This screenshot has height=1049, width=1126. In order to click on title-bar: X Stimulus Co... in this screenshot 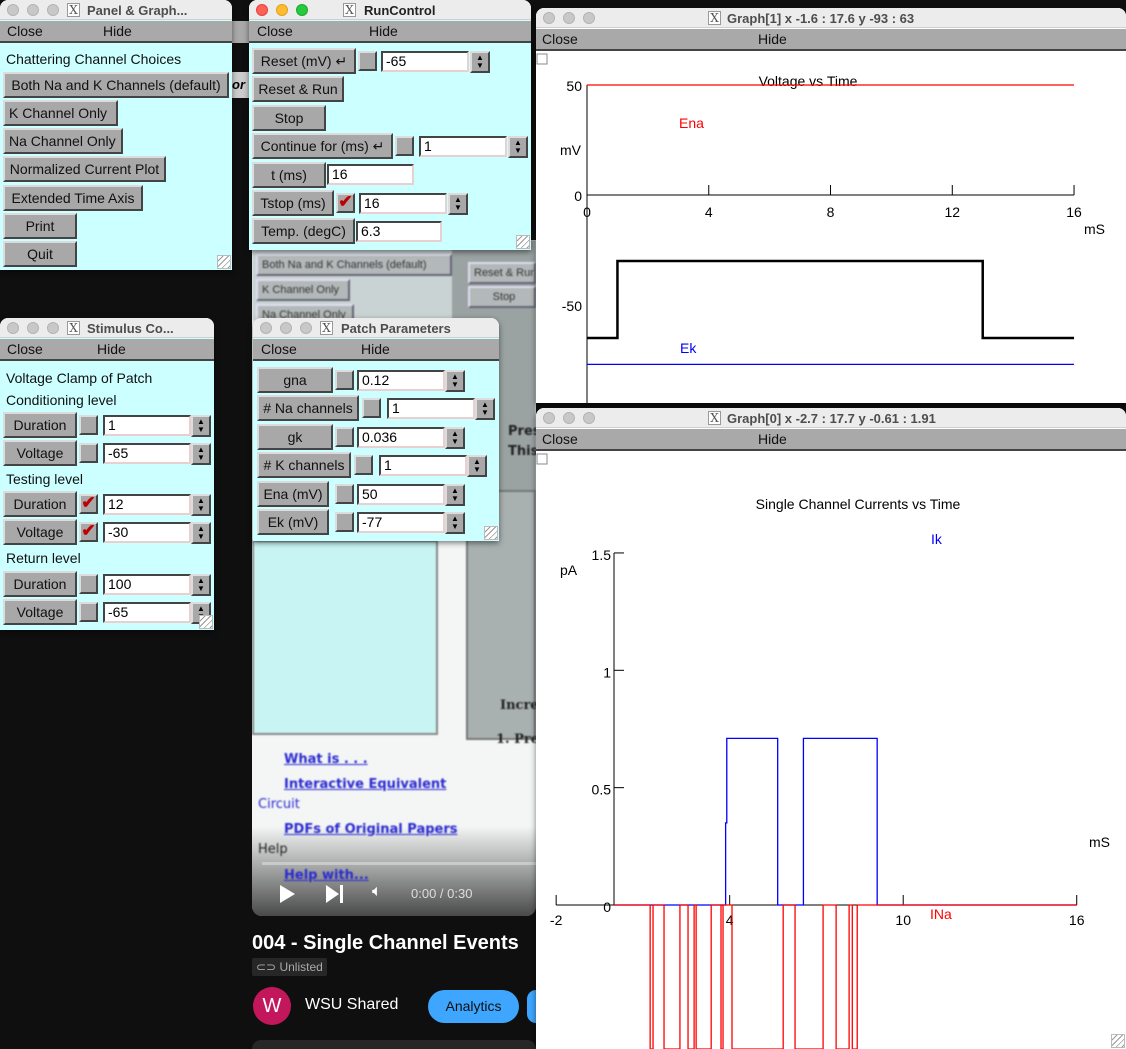, I will do `click(107, 328)`.